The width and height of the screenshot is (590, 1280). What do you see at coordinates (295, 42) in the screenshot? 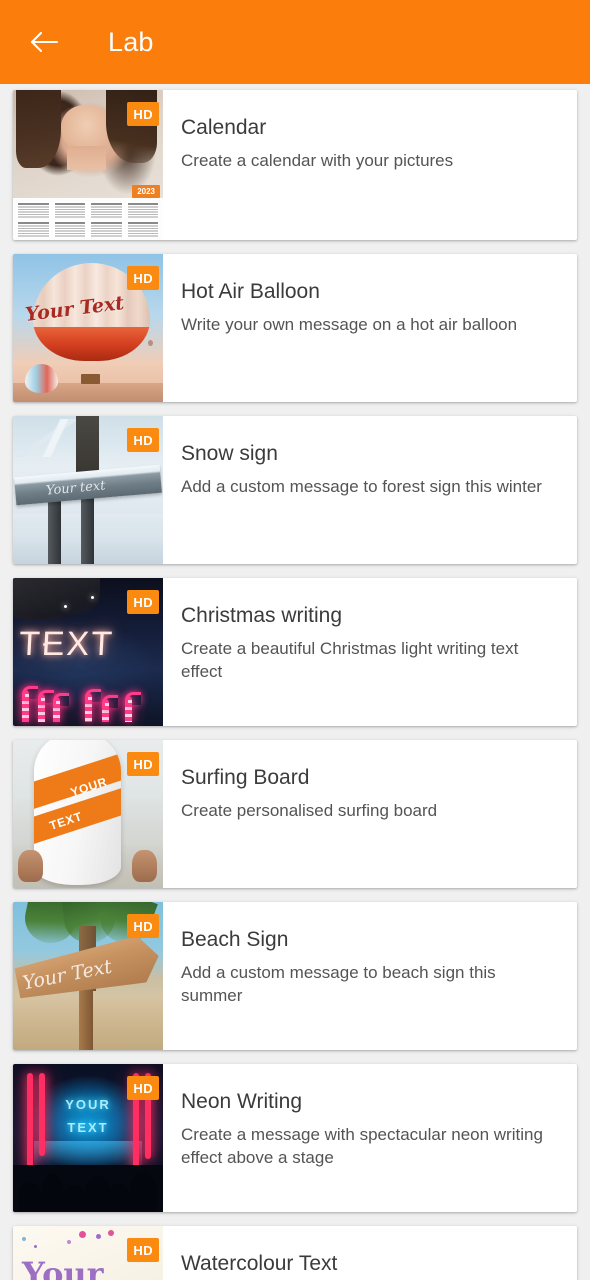
I see `app-bar: Lab` at bounding box center [295, 42].